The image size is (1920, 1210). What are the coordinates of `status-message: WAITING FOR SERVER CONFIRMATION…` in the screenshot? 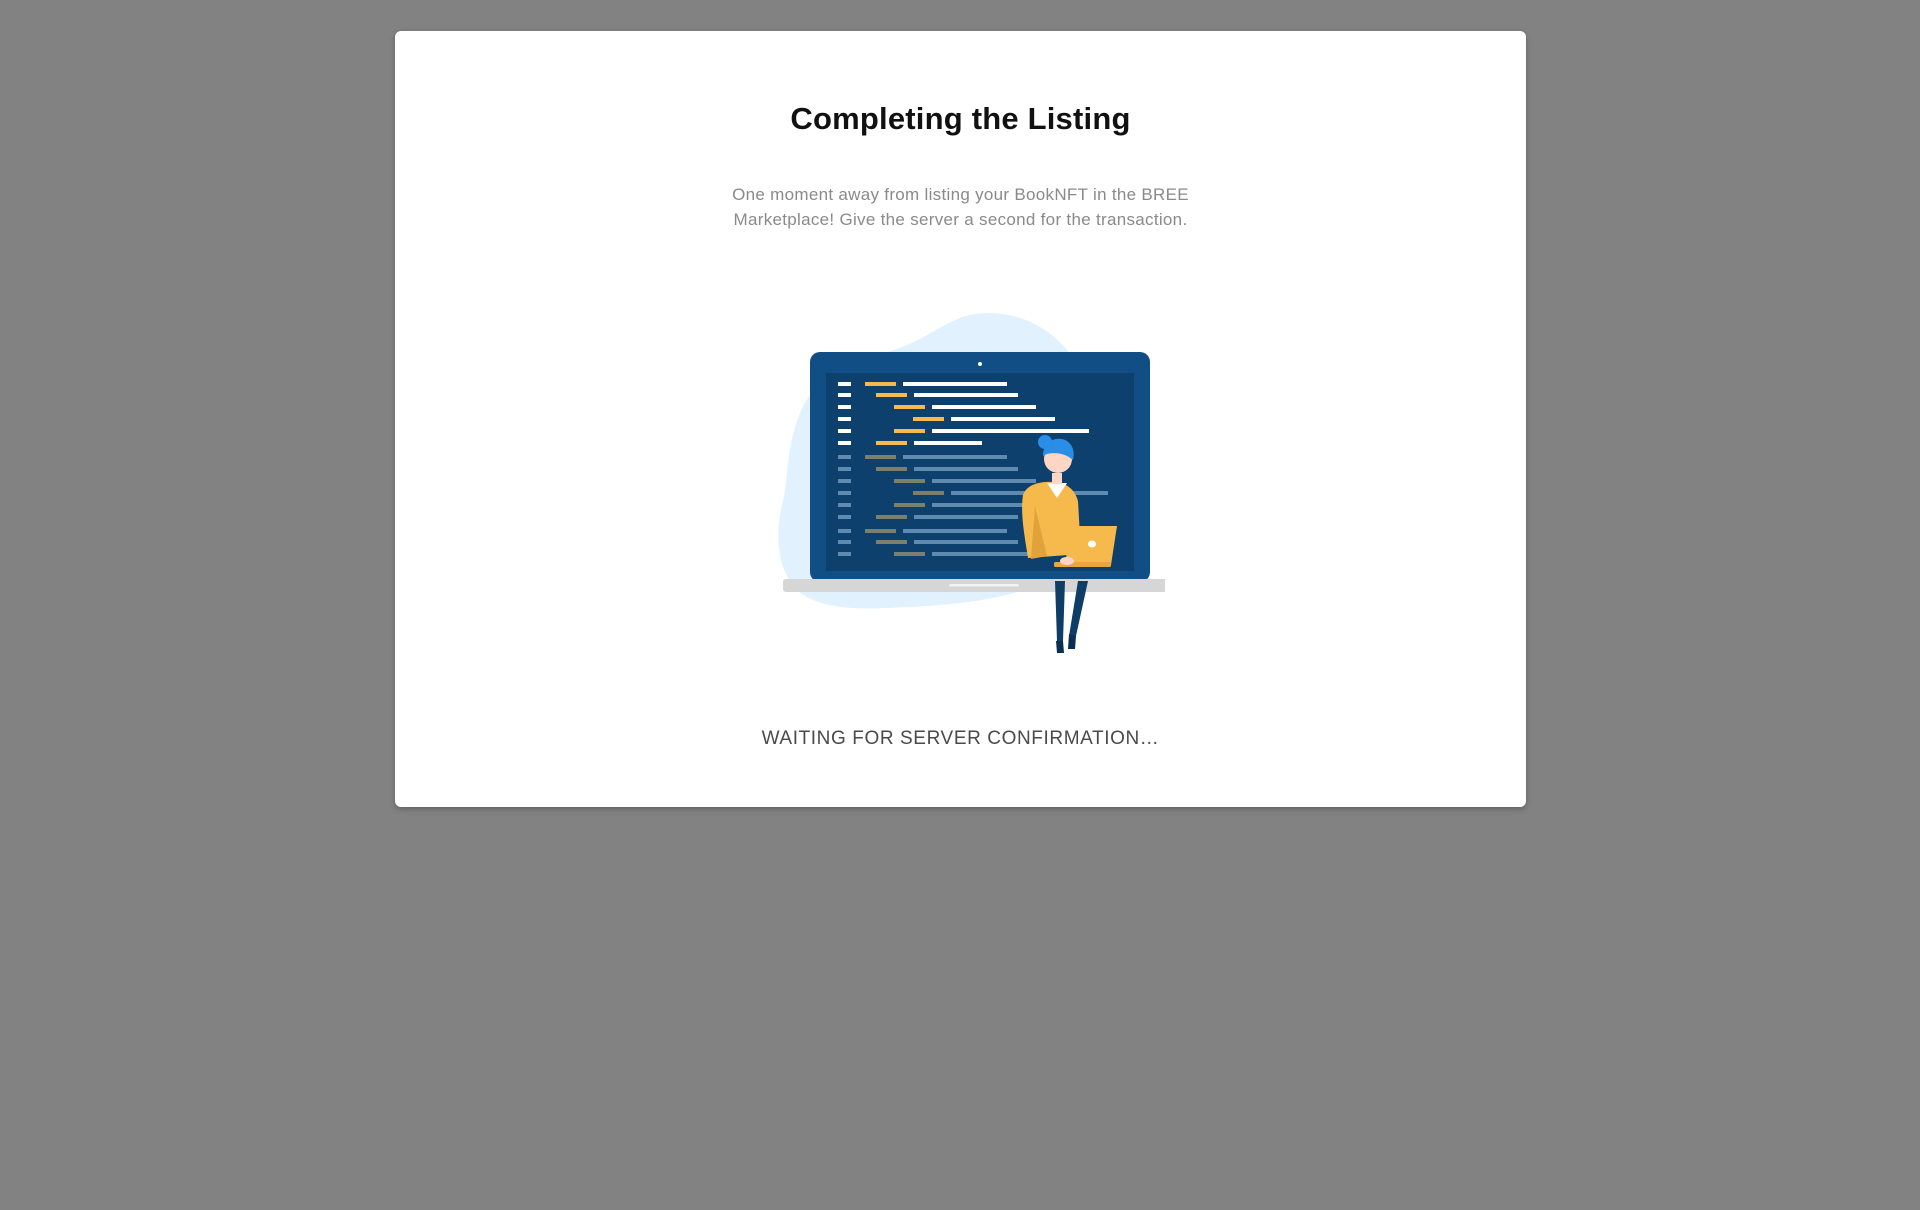 It's located at (960, 738).